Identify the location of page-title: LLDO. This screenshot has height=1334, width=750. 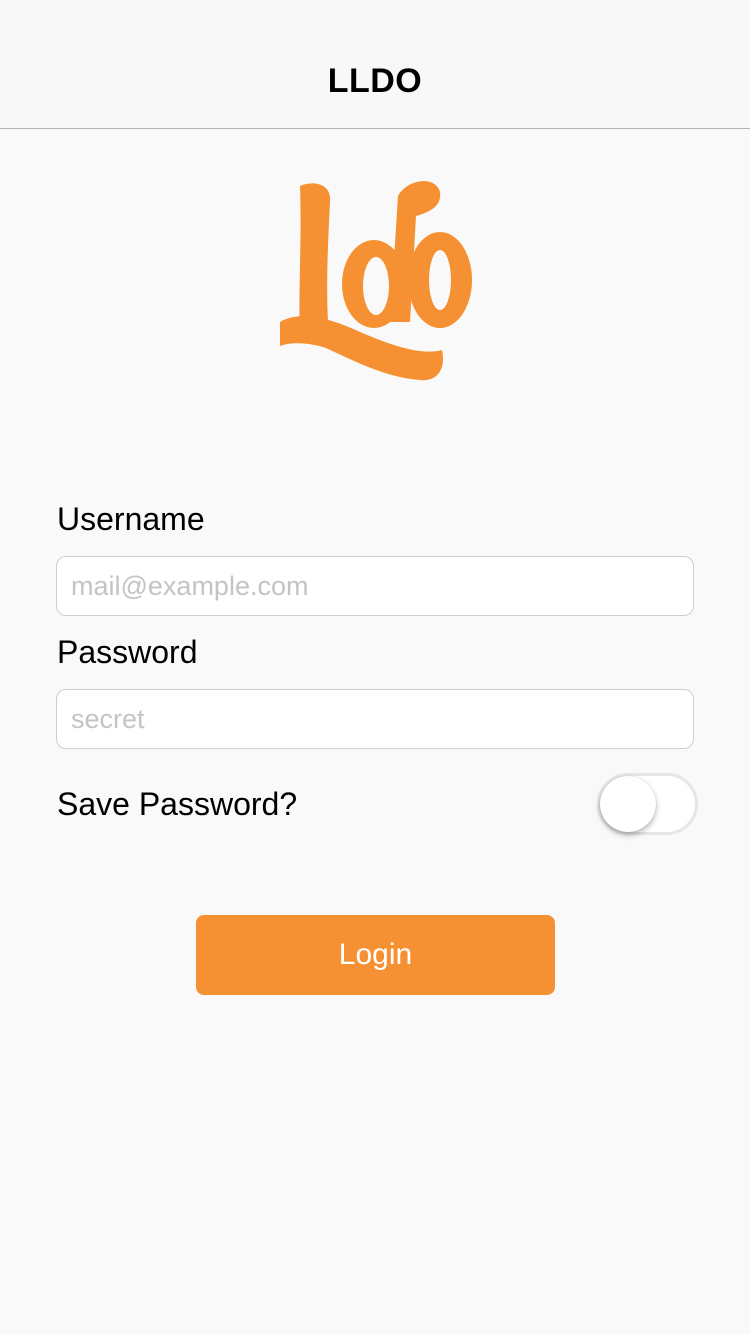
(375, 81).